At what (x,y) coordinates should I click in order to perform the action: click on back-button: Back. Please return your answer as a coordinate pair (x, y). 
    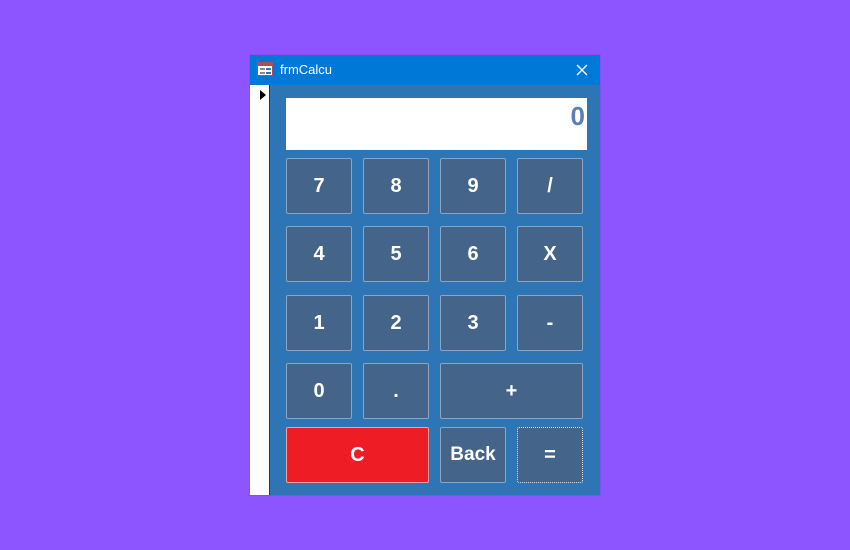
    Looking at the image, I should click on (473, 455).